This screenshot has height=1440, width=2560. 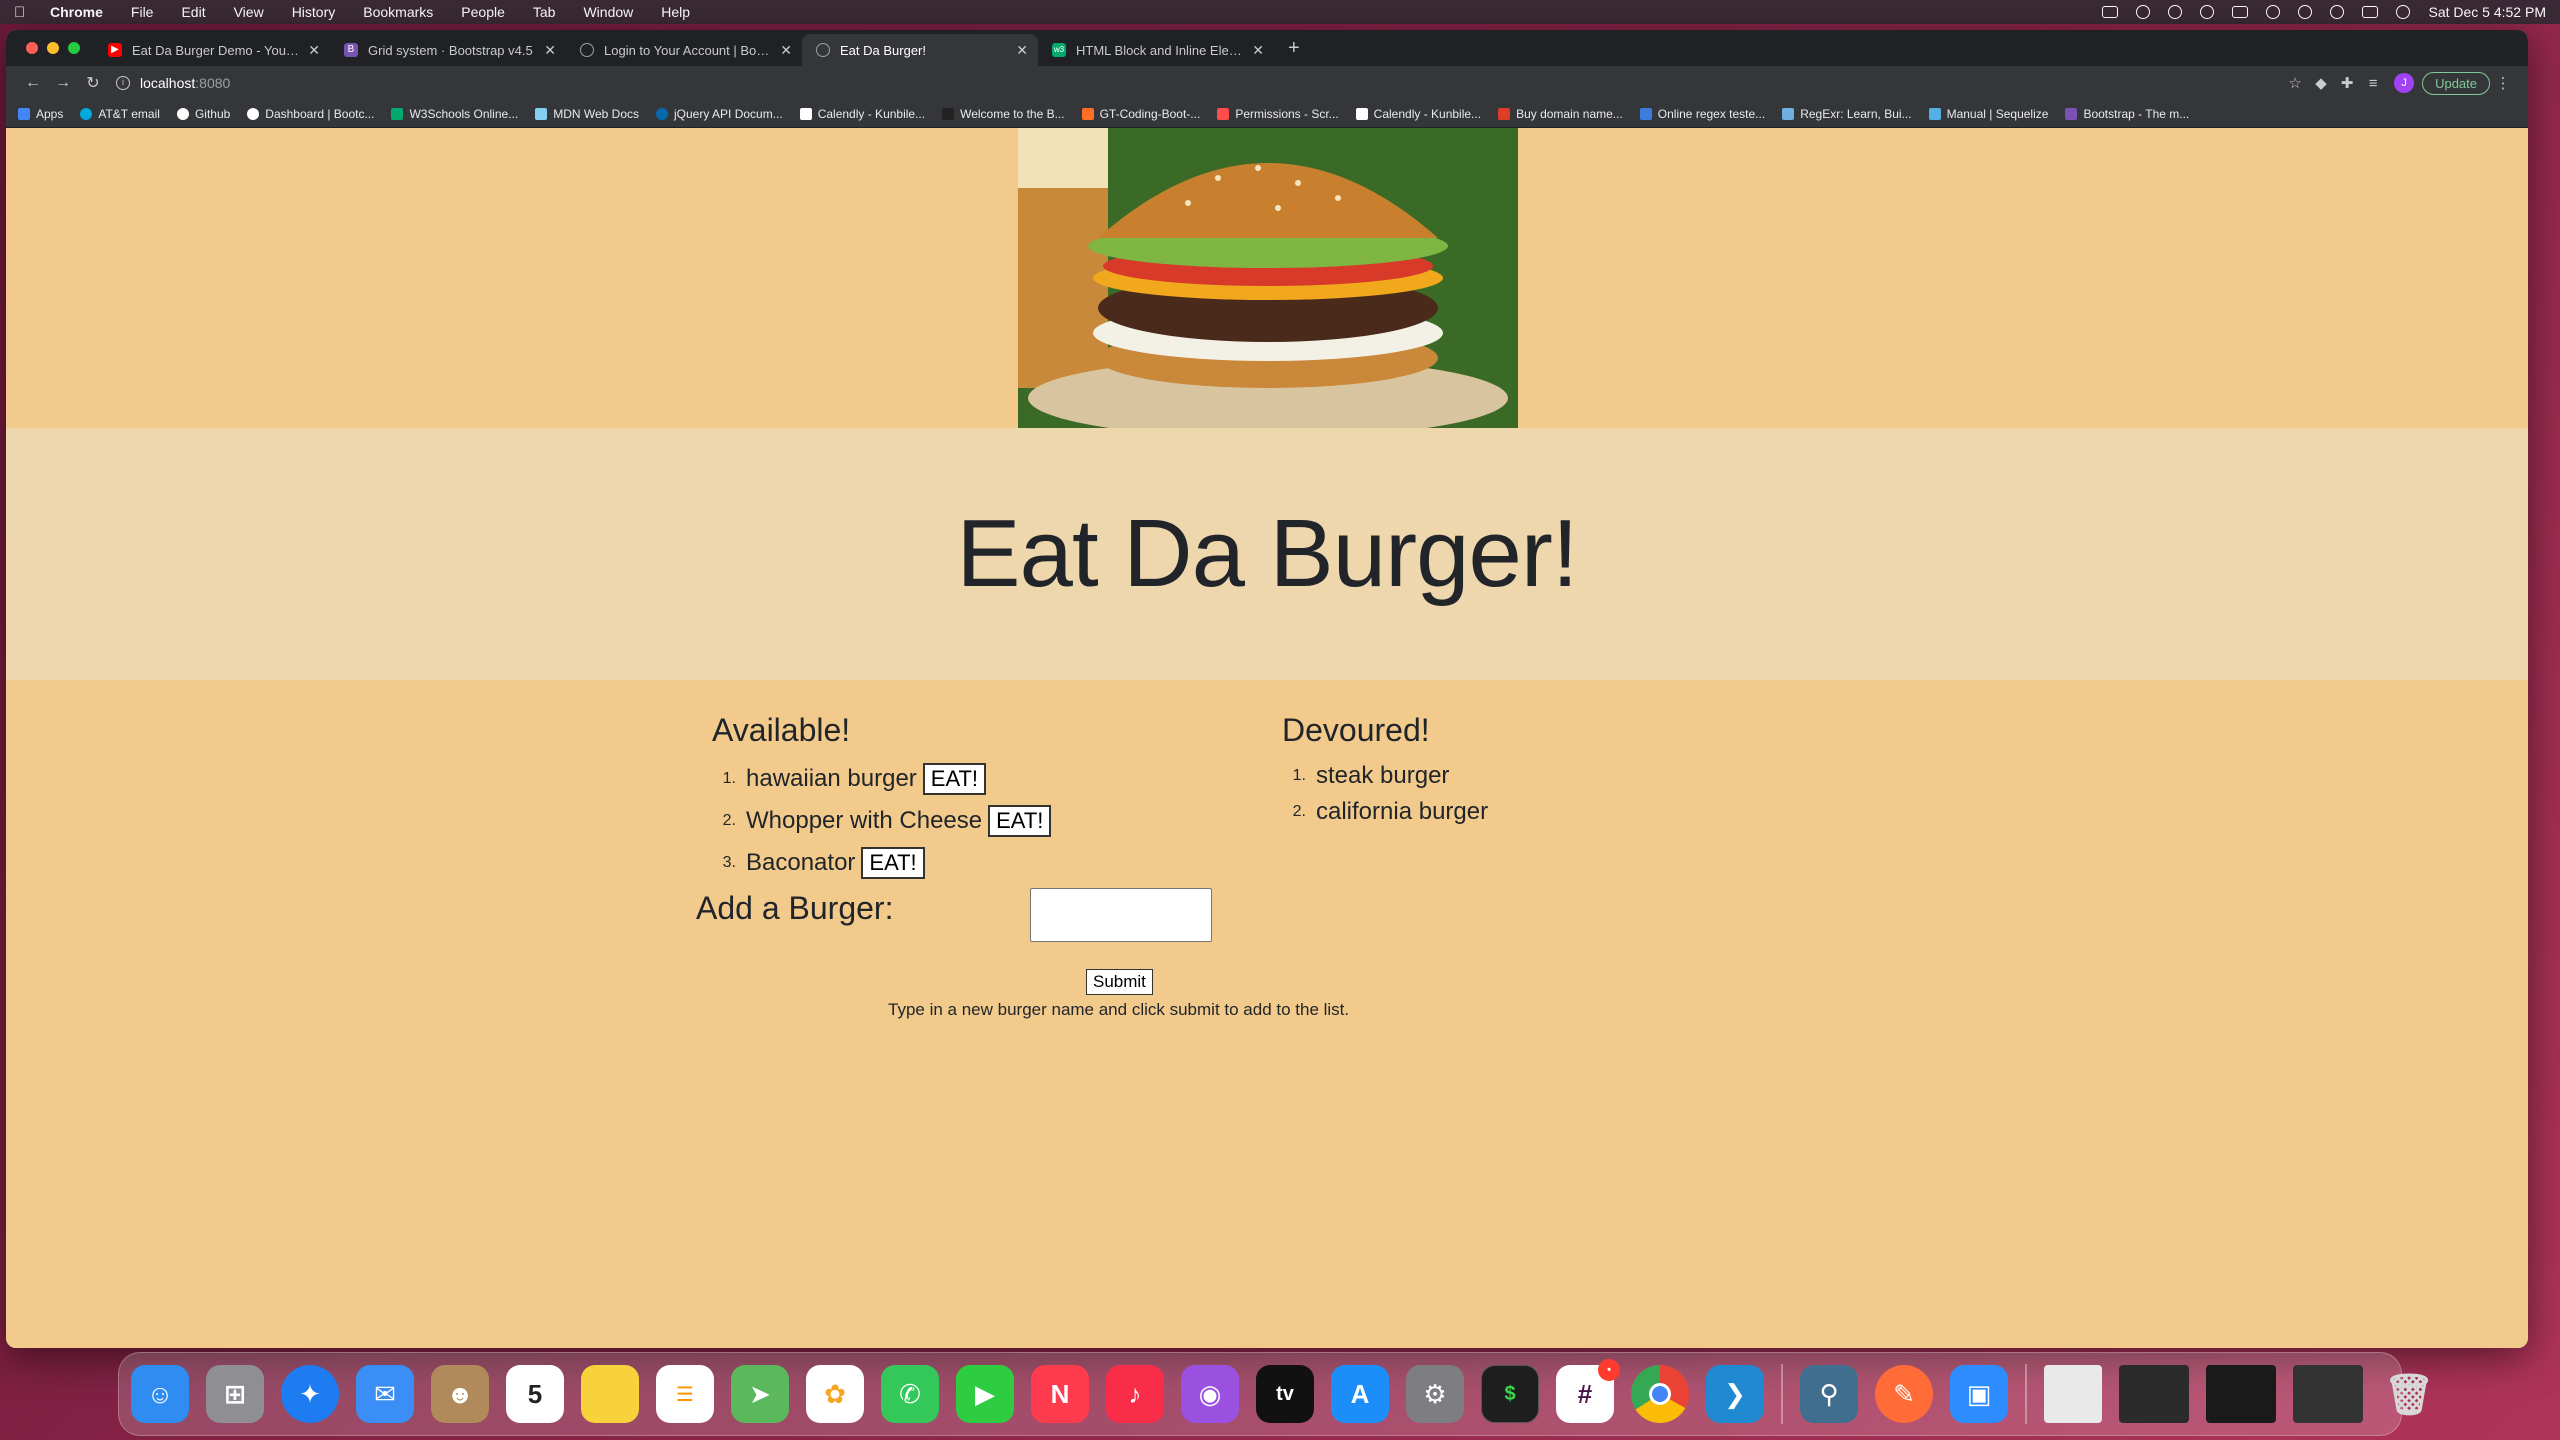 What do you see at coordinates (2370, 12) in the screenshot?
I see `control-center-icon` at bounding box center [2370, 12].